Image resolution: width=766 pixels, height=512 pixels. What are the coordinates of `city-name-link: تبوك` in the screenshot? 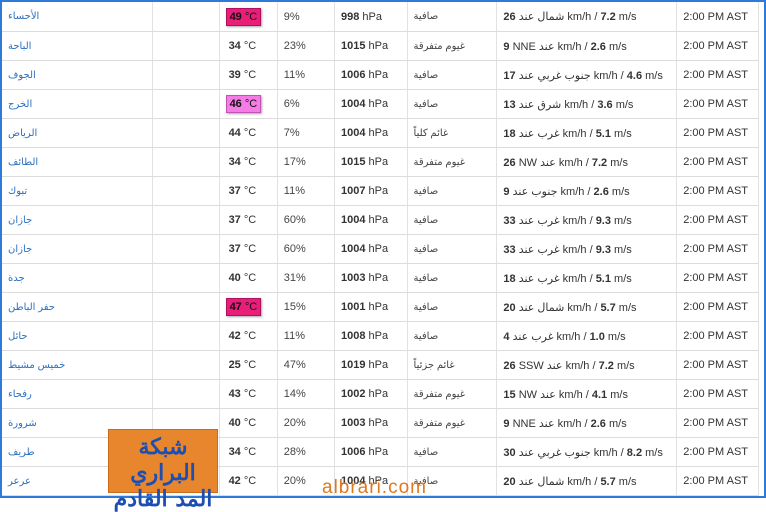 It's located at (78, 191).